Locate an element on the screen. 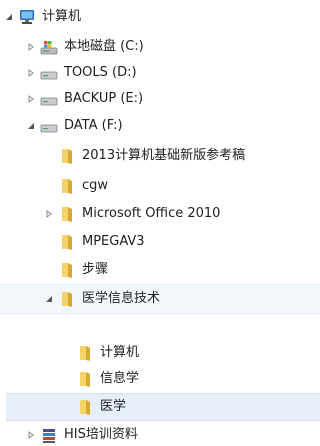 The image size is (320, 446). tree-item-folder: 2013计算机基础新版参考稿 is located at coordinates (160, 156).